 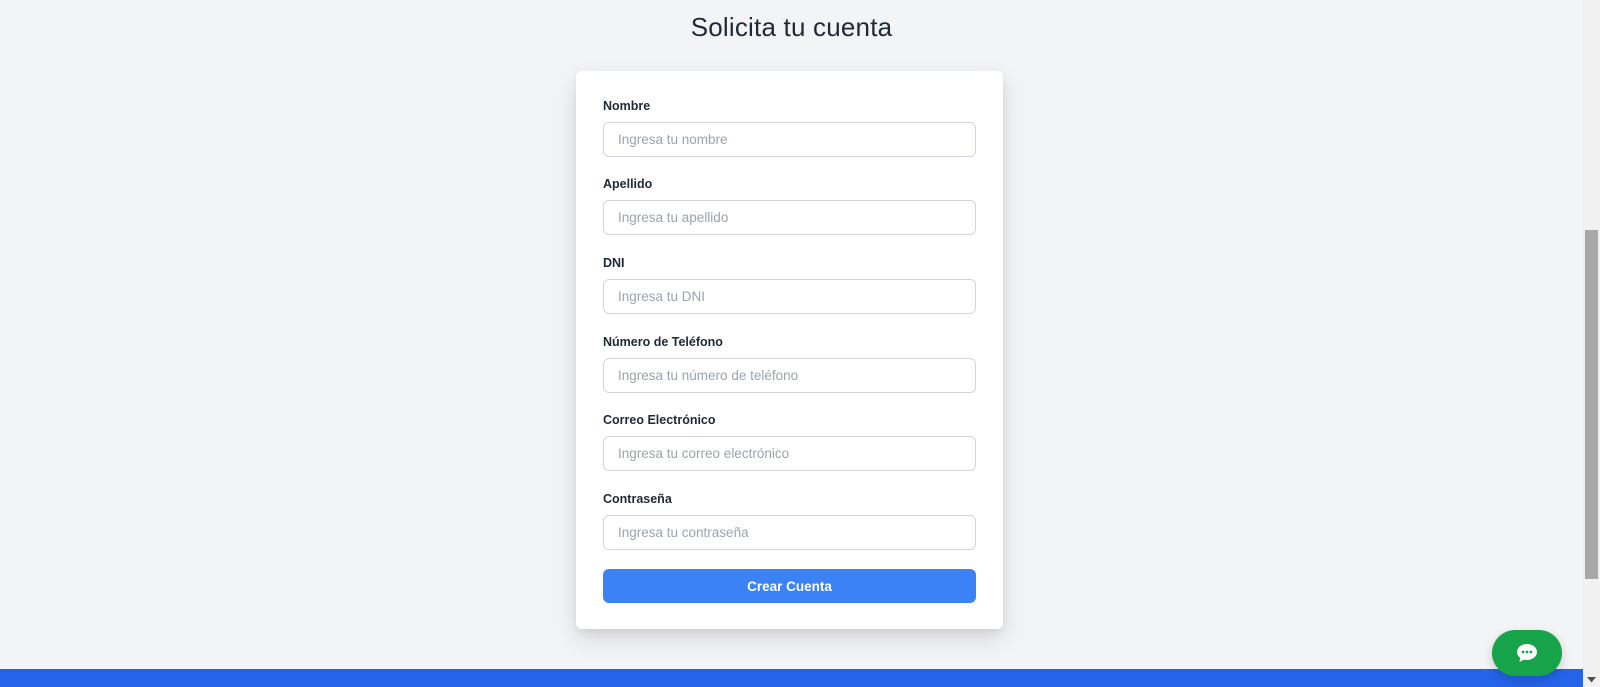 What do you see at coordinates (791, 678) in the screenshot?
I see `footer-bar` at bounding box center [791, 678].